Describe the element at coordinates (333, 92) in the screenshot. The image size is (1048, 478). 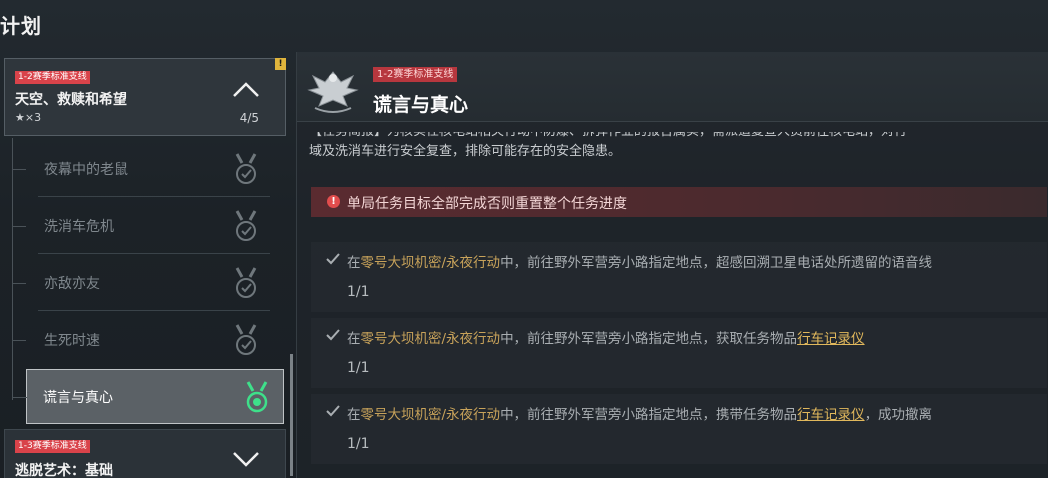
I see `eagle-emblem-icon` at that location.